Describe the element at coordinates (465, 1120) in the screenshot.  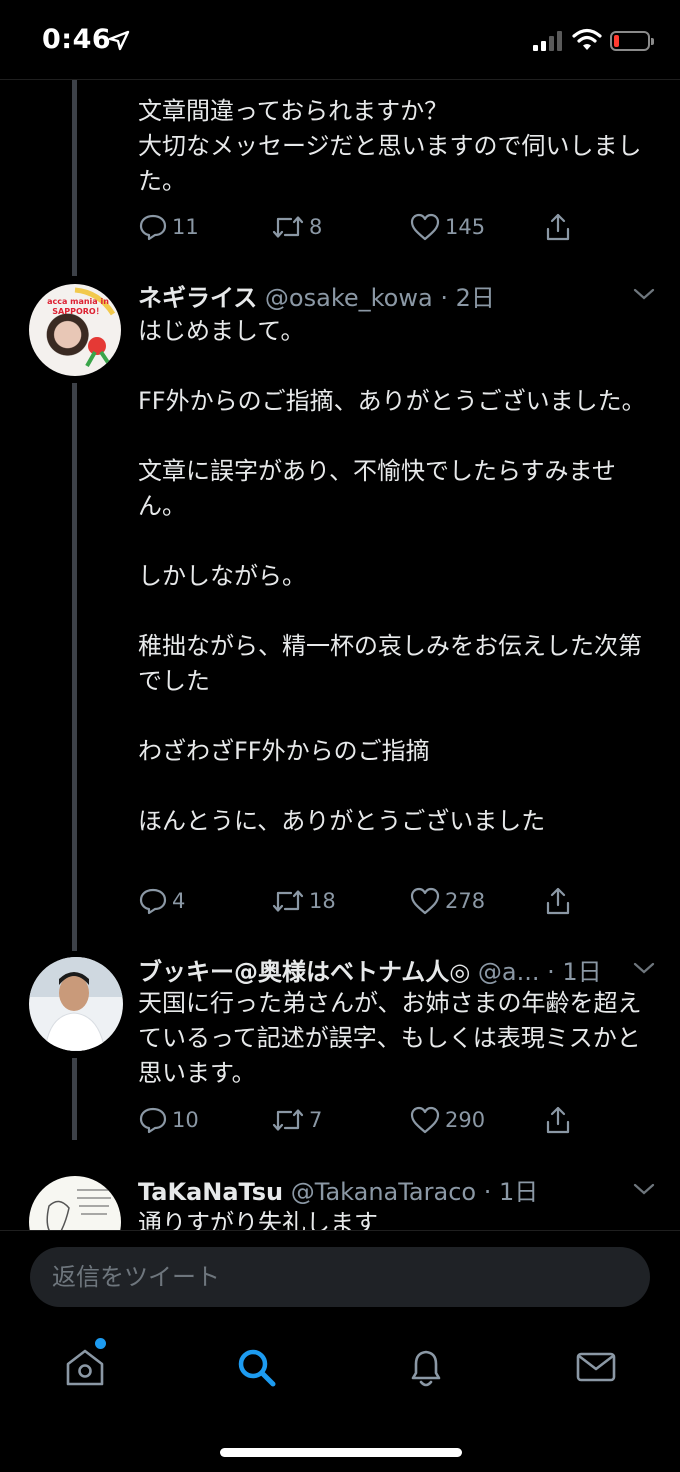
I see `like-count: 290` at that location.